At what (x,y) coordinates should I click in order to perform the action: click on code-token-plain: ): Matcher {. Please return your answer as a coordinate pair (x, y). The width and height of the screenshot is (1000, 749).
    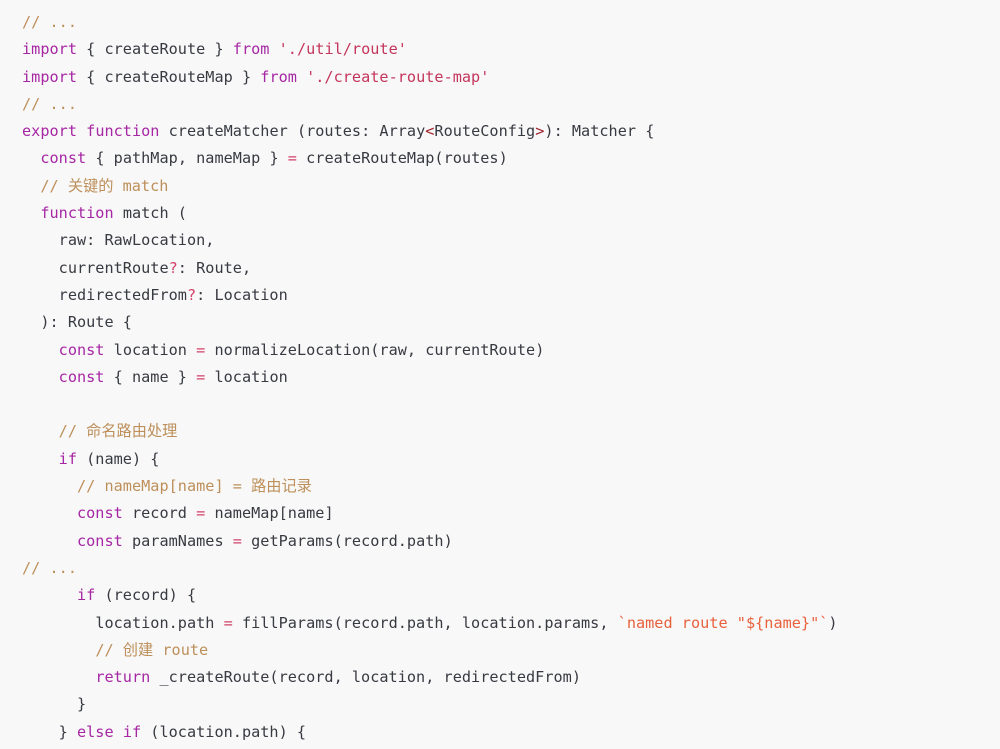
    Looking at the image, I should click on (599, 131).